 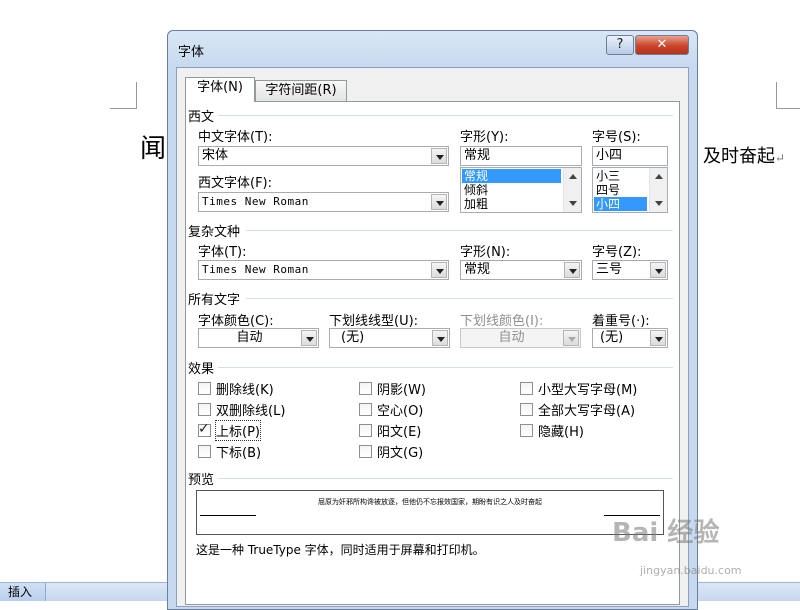 What do you see at coordinates (484, 137) in the screenshot?
I see `style-label: 字形(Y):` at bounding box center [484, 137].